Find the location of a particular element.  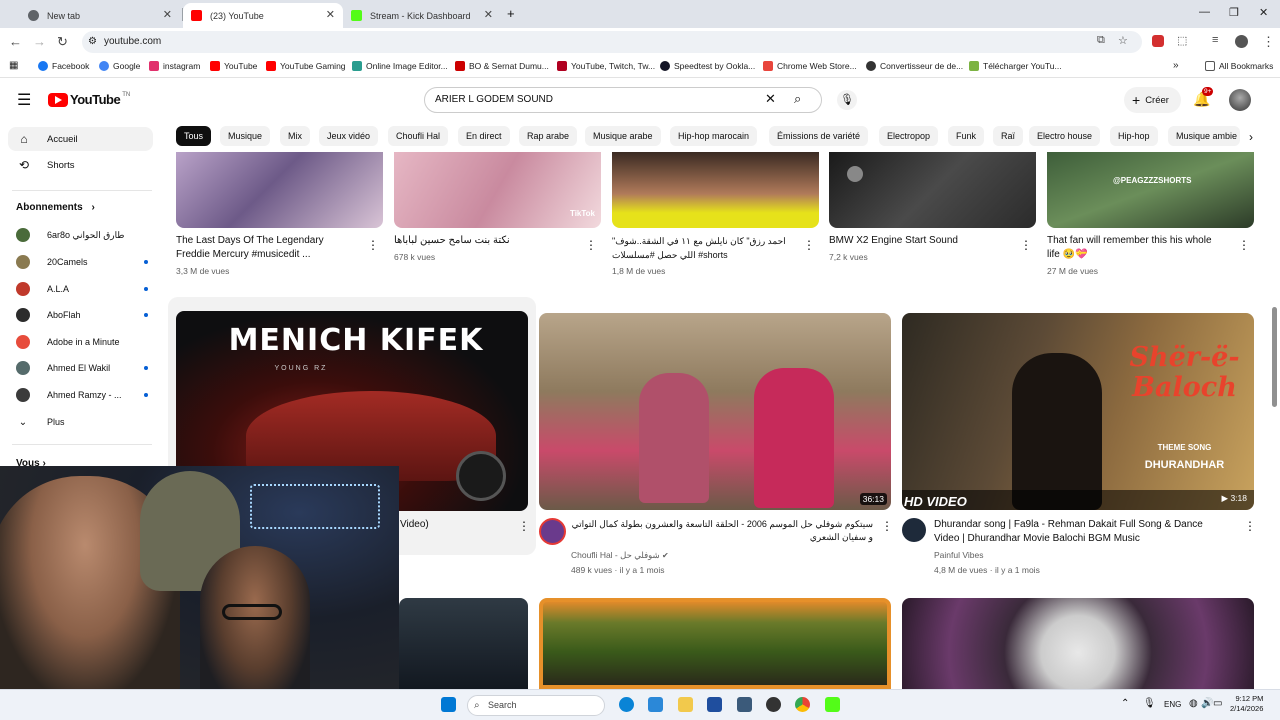

chip-mix: Mix is located at coordinates (295, 136).